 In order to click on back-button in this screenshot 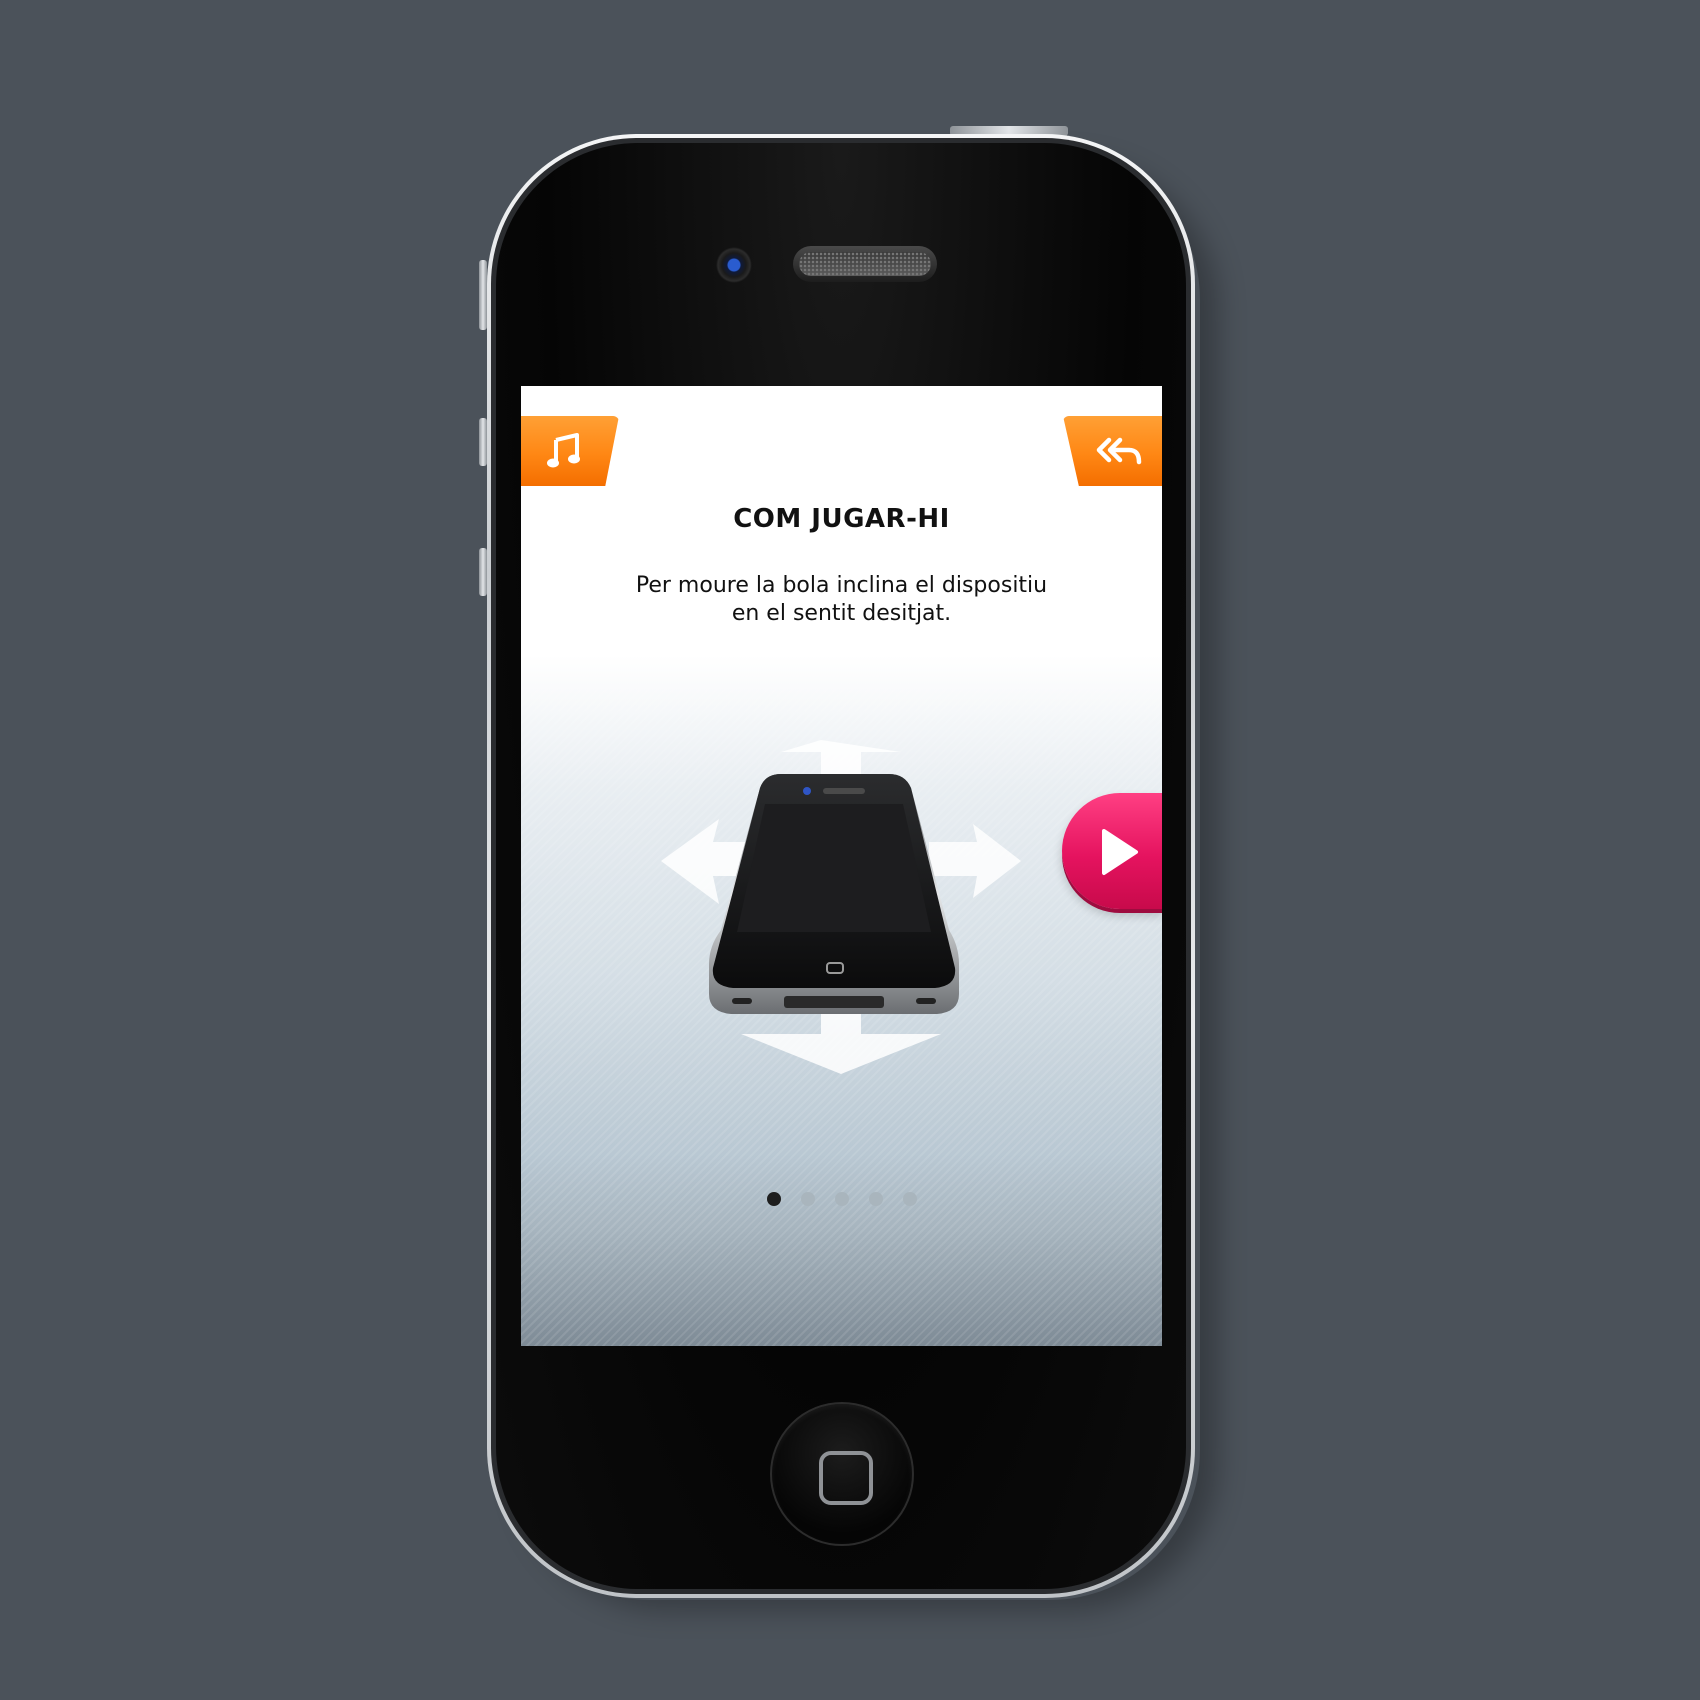, I will do `click(1112, 451)`.